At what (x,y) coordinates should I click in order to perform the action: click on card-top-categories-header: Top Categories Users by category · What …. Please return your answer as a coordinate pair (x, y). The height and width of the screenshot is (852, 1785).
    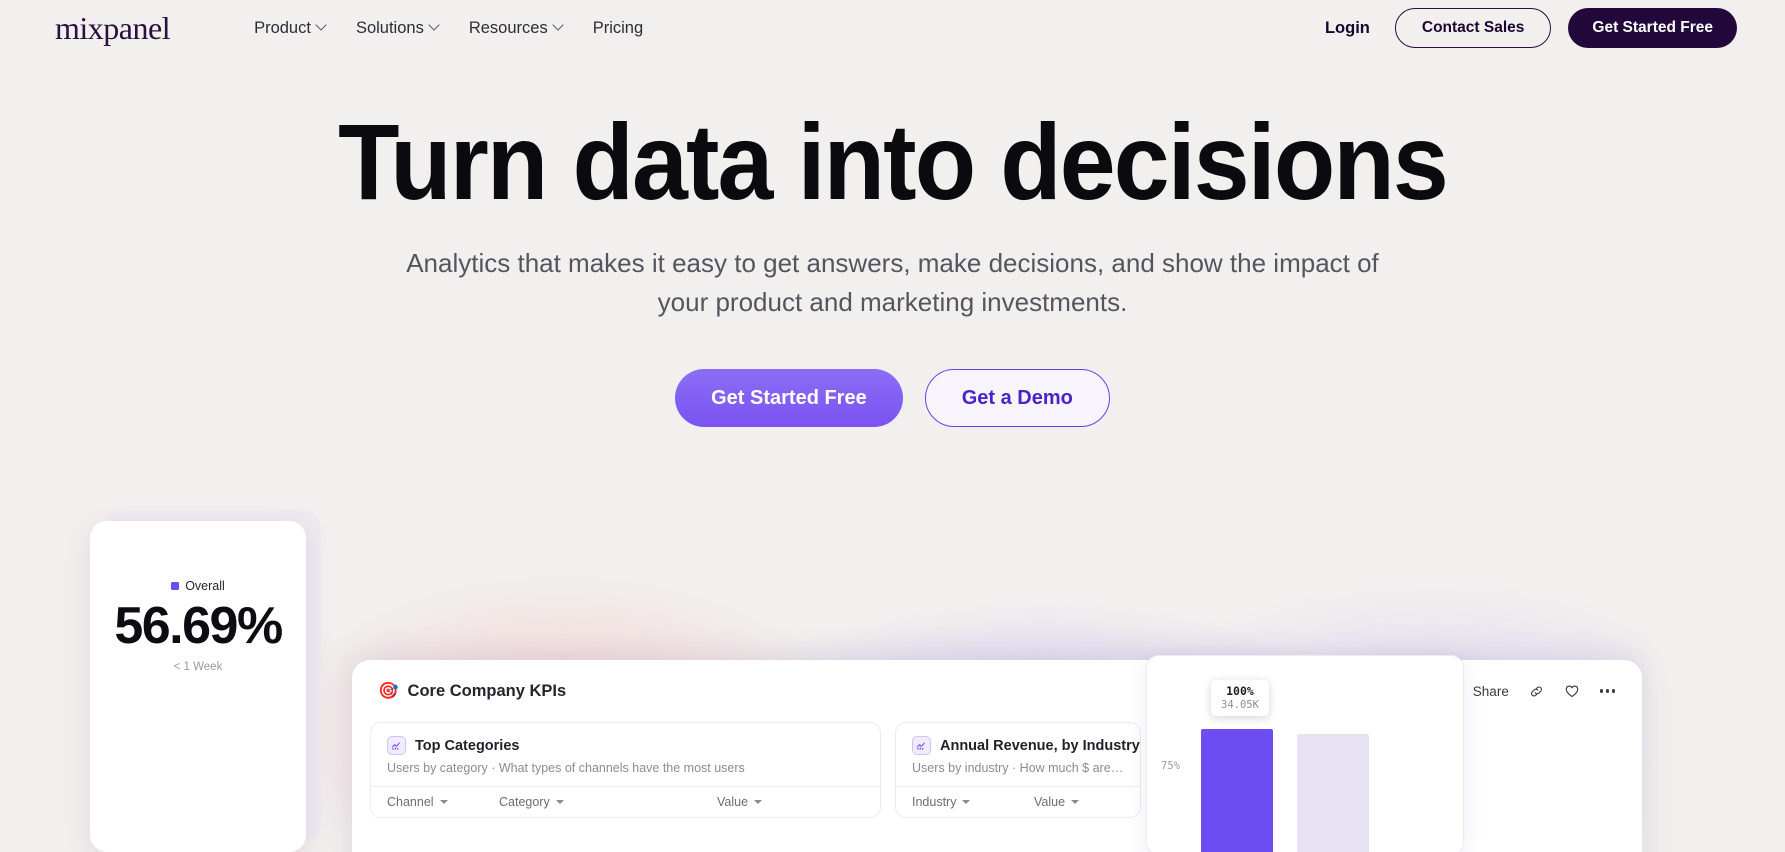
    Looking at the image, I should click on (625, 754).